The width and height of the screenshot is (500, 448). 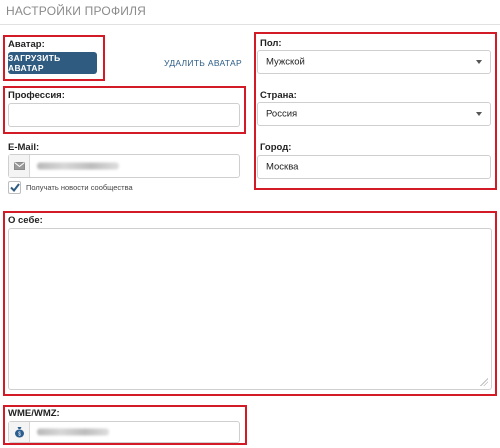 What do you see at coordinates (124, 166) in the screenshot?
I see `email-field` at bounding box center [124, 166].